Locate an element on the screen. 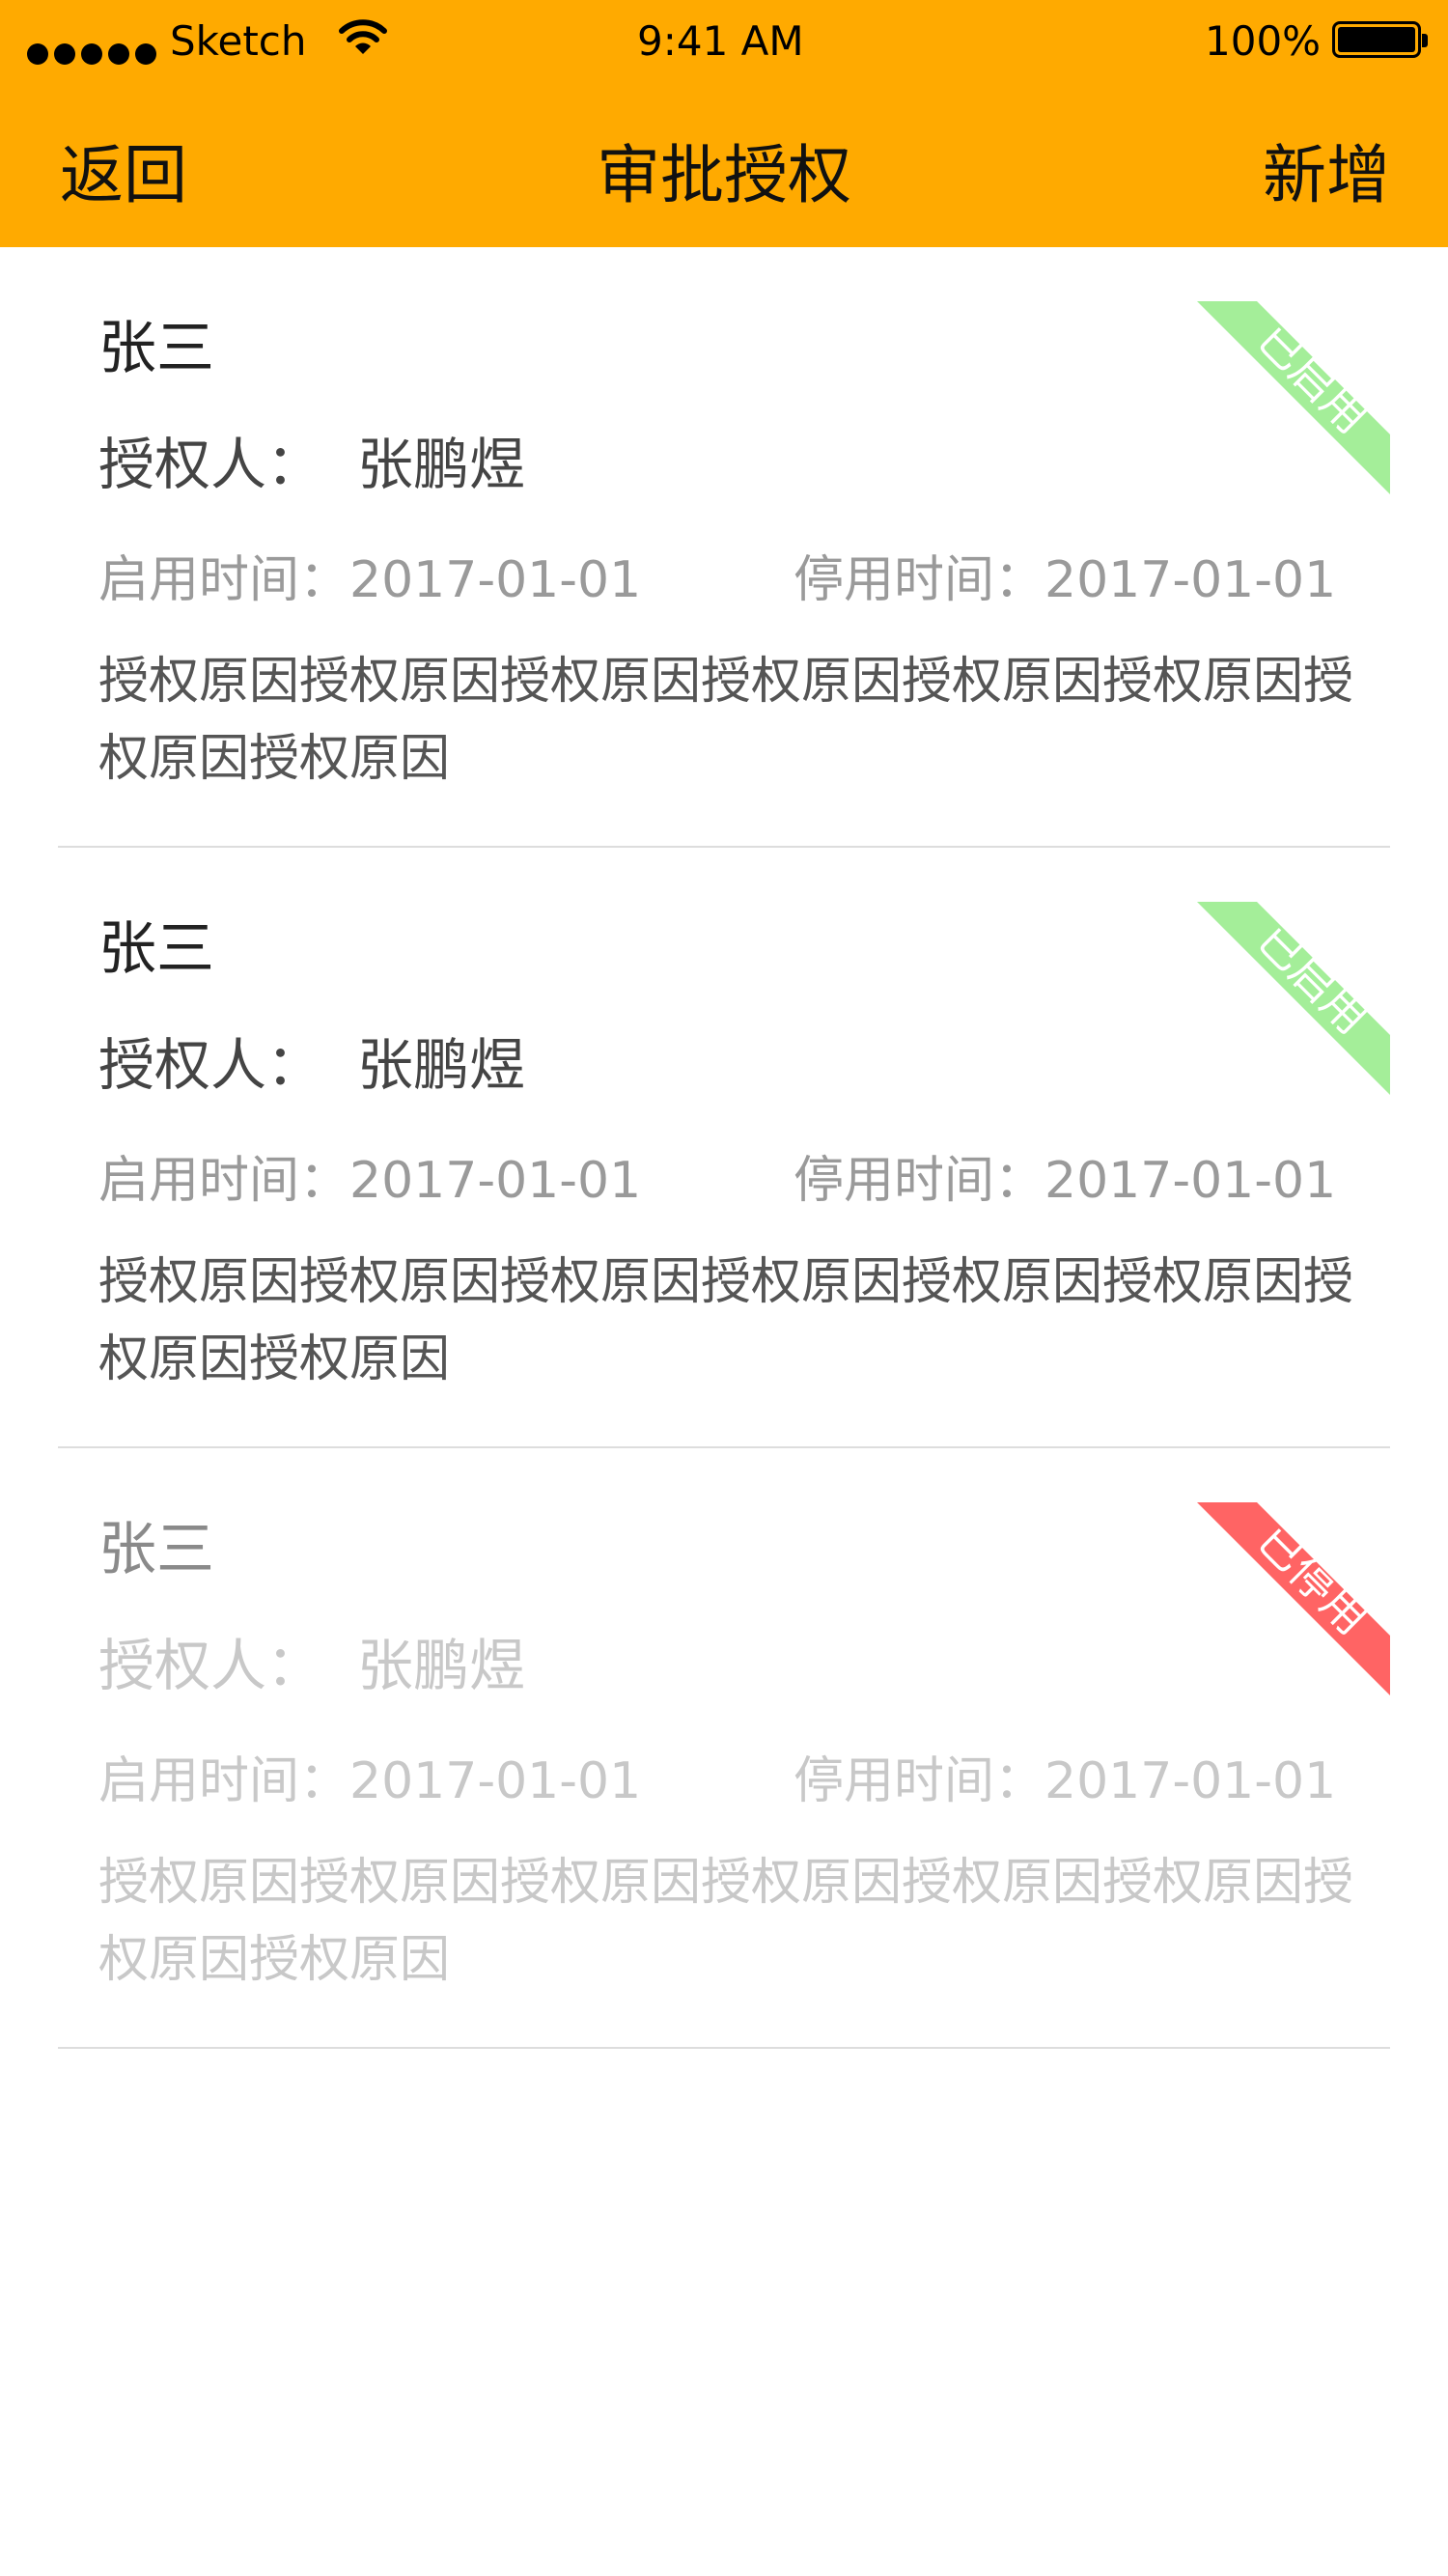 This screenshot has width=1448, height=2576. battery-icon is located at coordinates (1380, 40).